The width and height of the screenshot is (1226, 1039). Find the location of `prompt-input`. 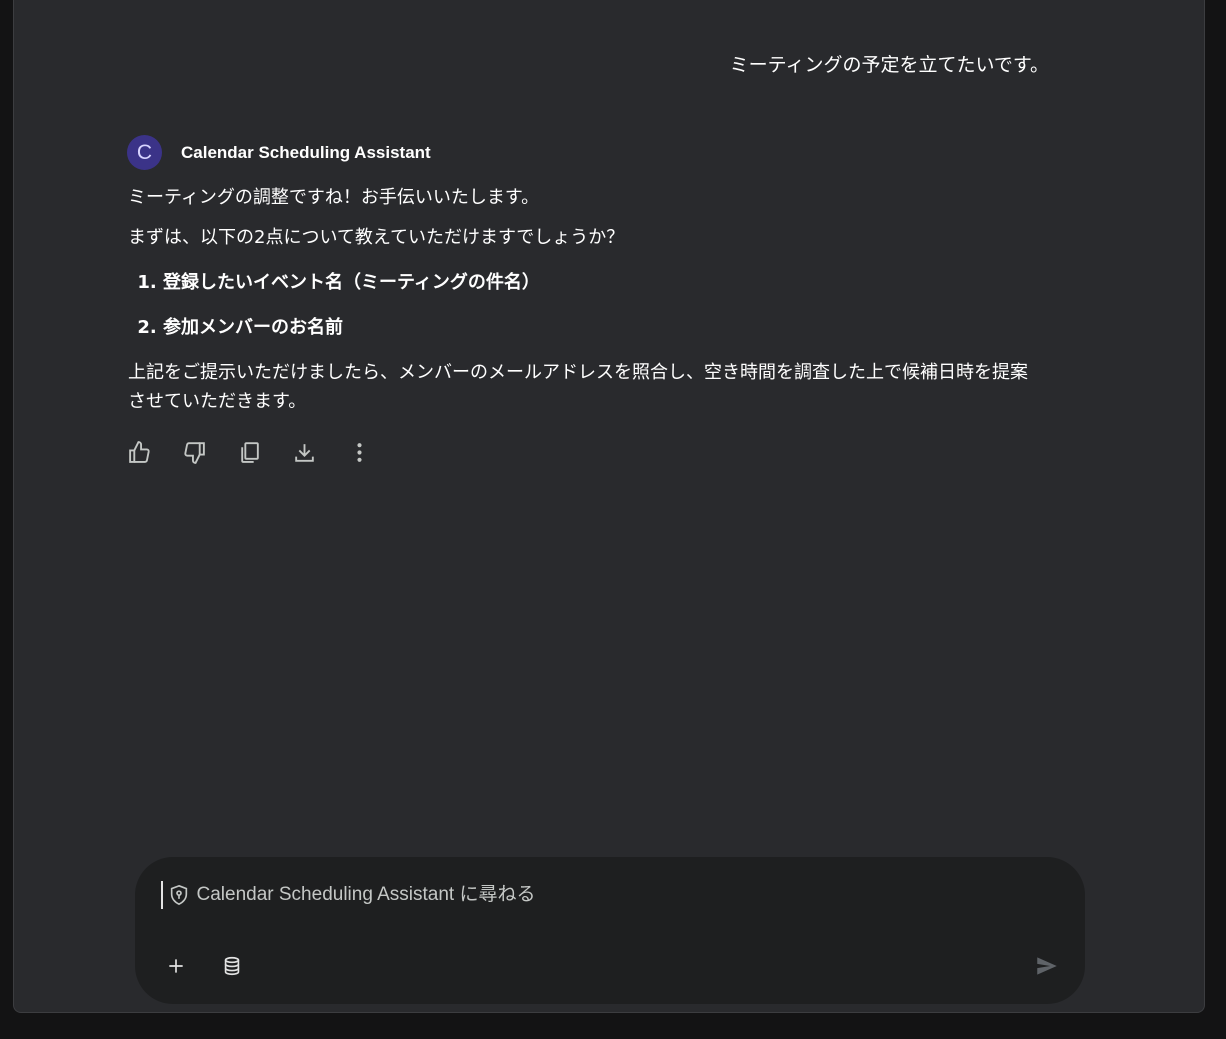

prompt-input is located at coordinates (496, 895).